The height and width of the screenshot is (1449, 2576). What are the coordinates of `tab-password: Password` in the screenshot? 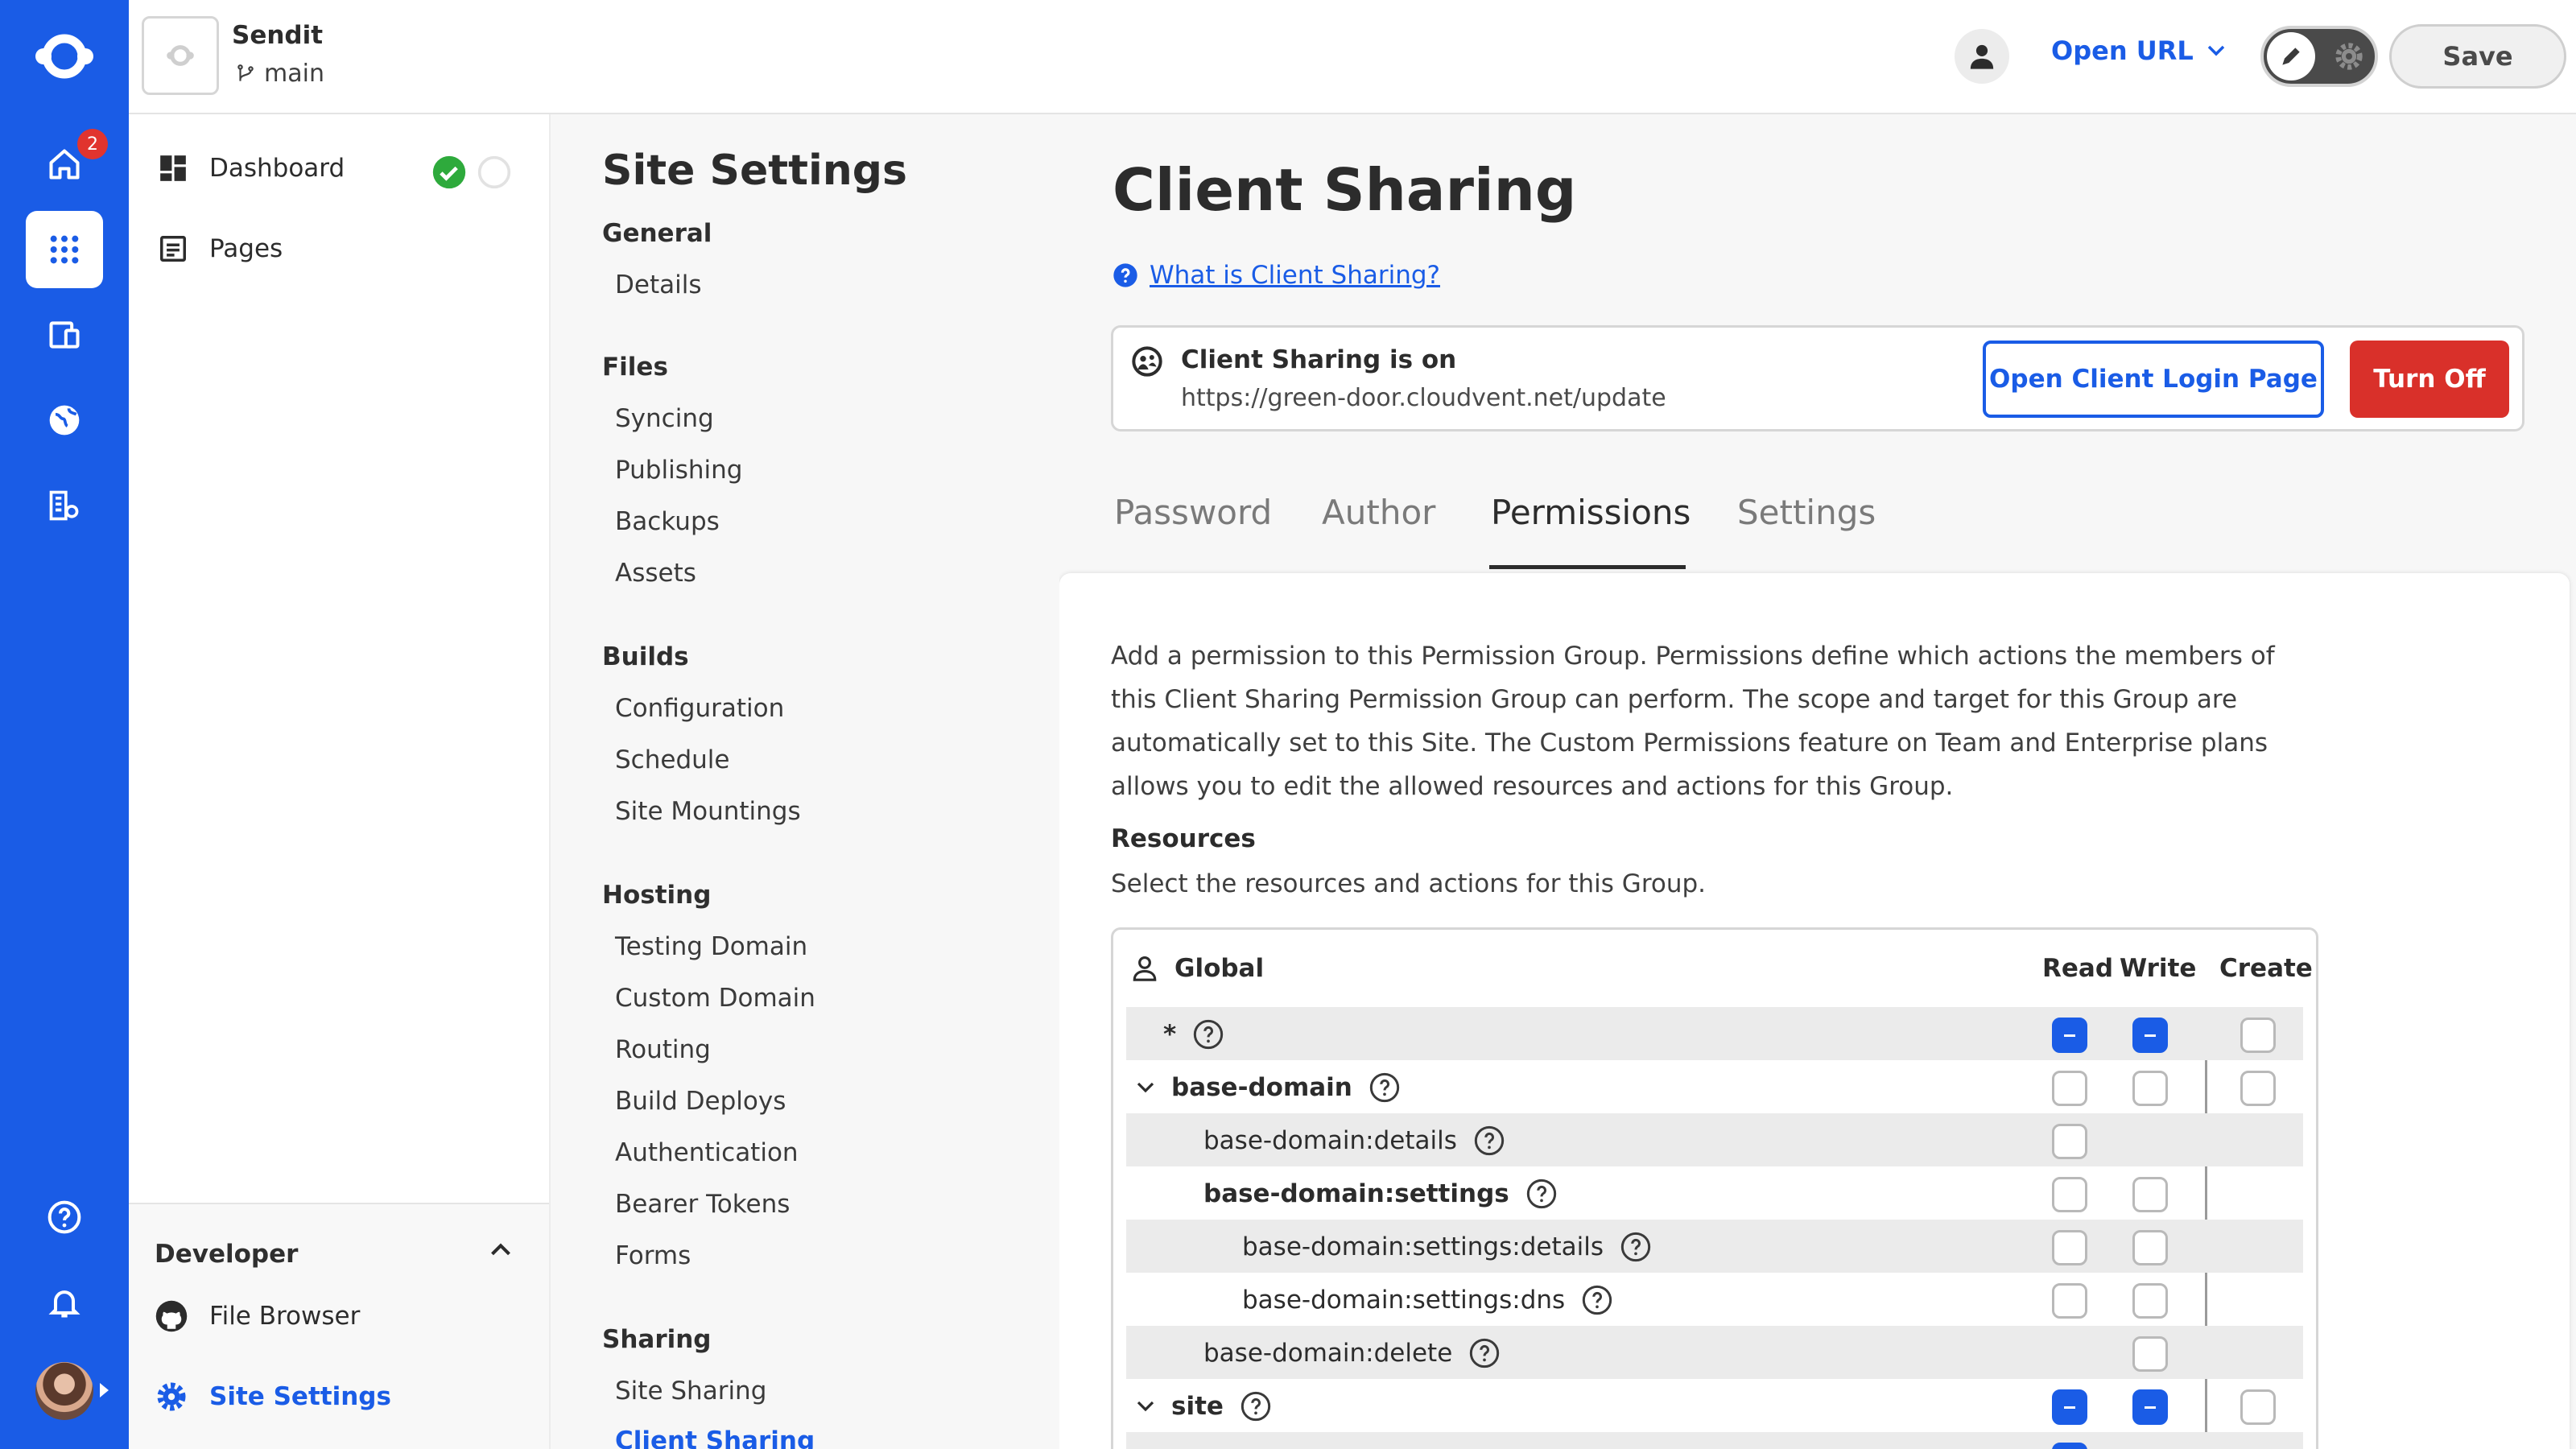 It's located at (1193, 512).